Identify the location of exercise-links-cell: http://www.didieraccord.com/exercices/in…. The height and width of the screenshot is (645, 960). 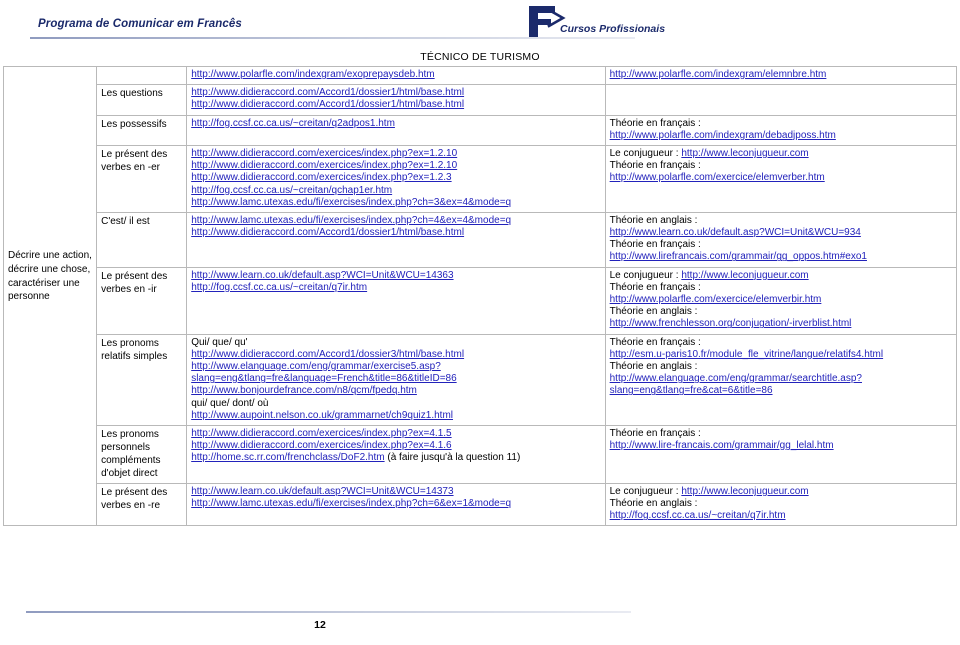
(396, 178).